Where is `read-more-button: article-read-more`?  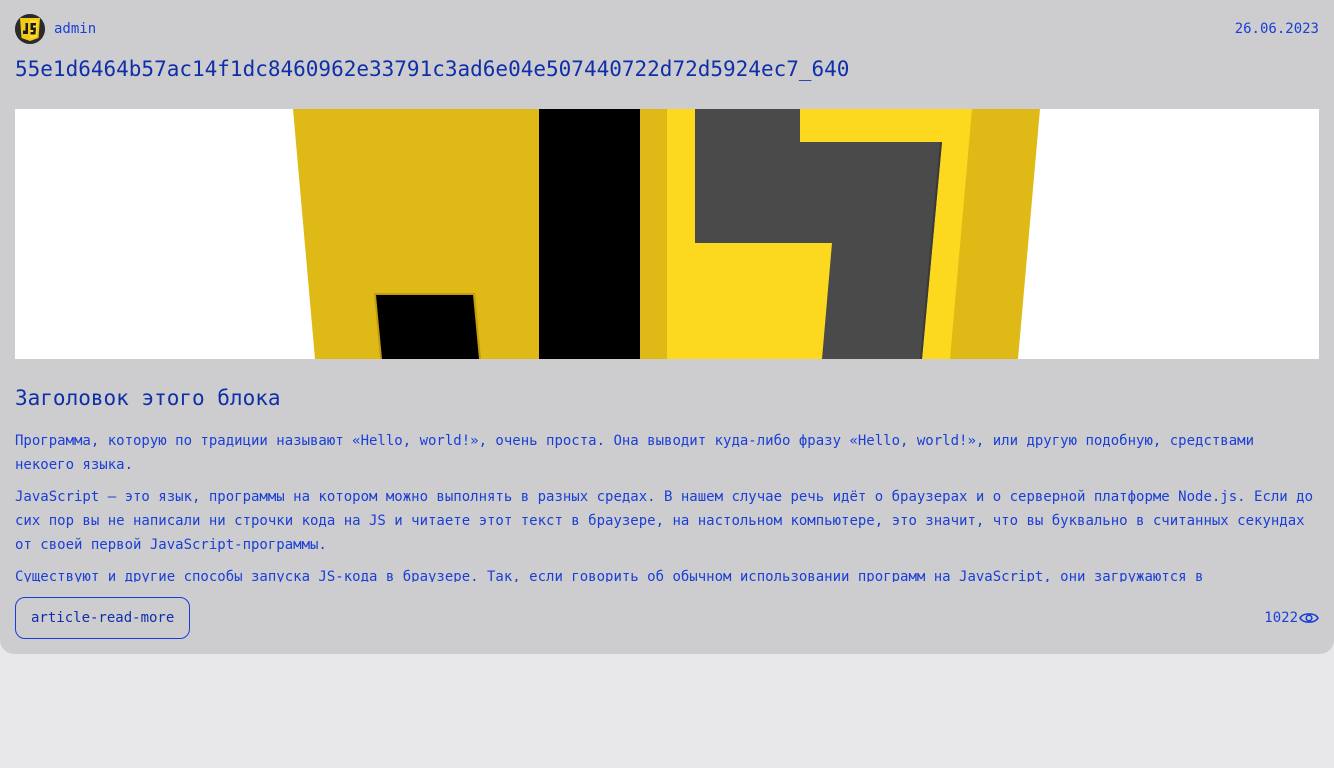
read-more-button: article-read-more is located at coordinates (103, 618).